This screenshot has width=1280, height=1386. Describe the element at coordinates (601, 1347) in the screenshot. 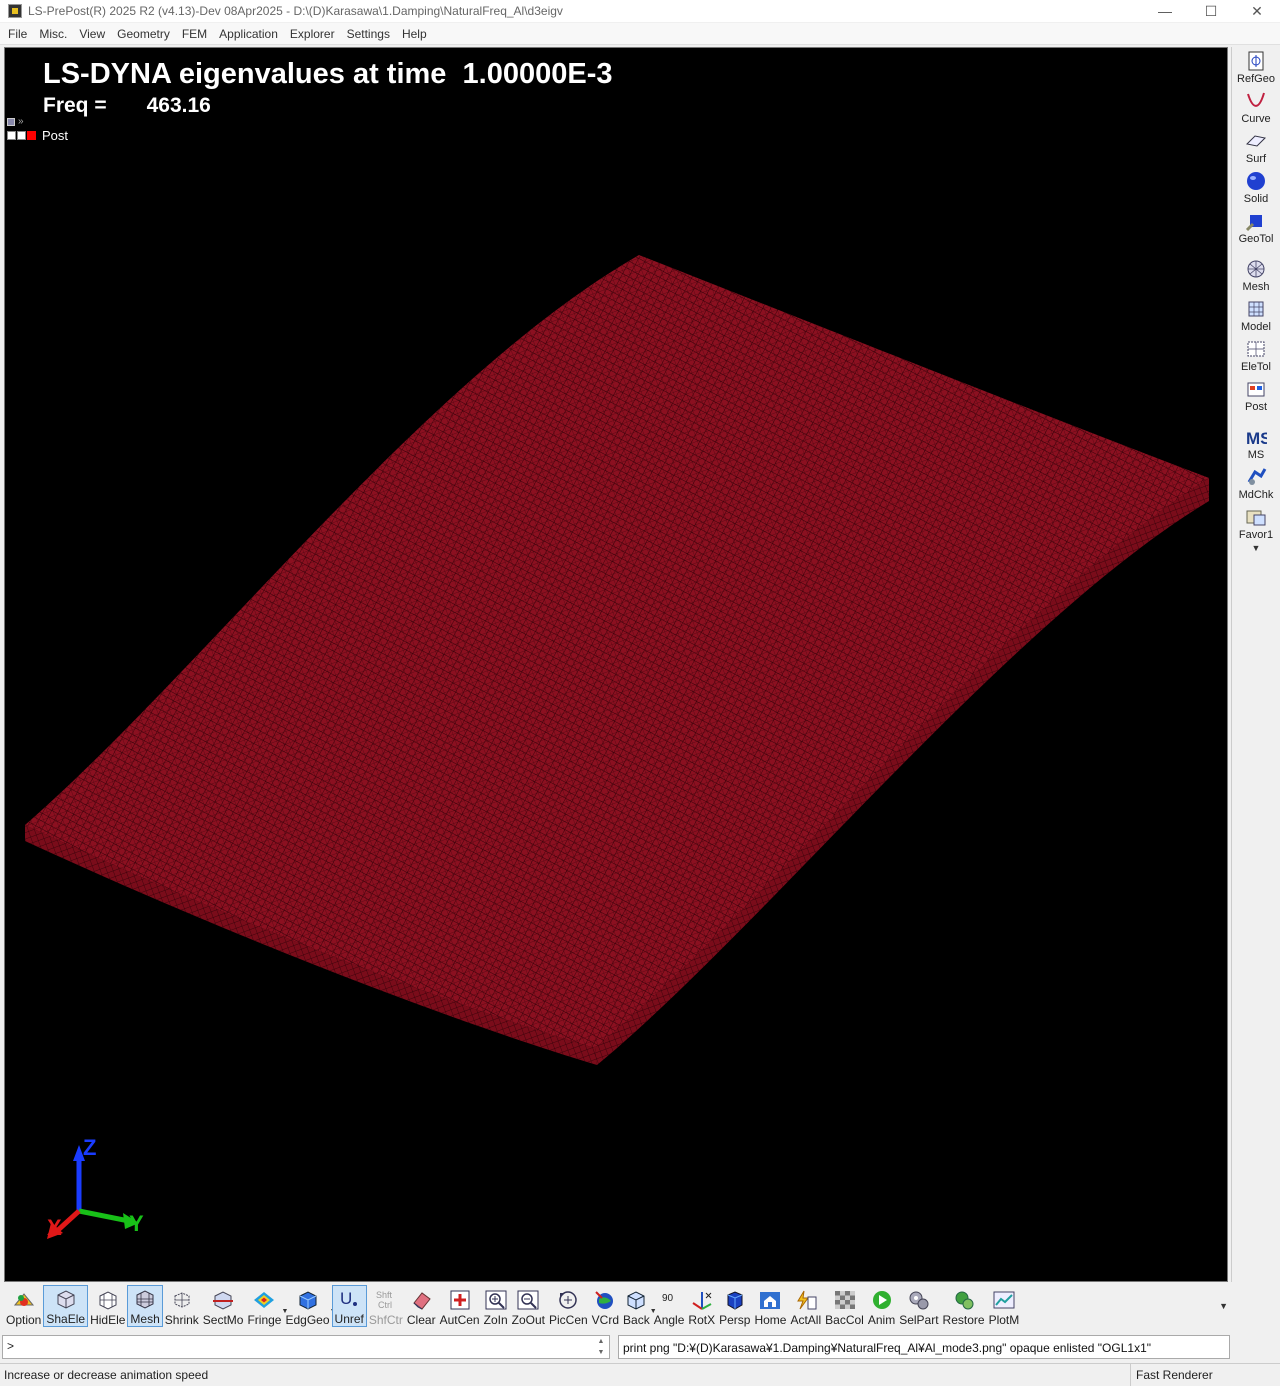

I see `command-spinner-icon: ▲ ▼` at that location.